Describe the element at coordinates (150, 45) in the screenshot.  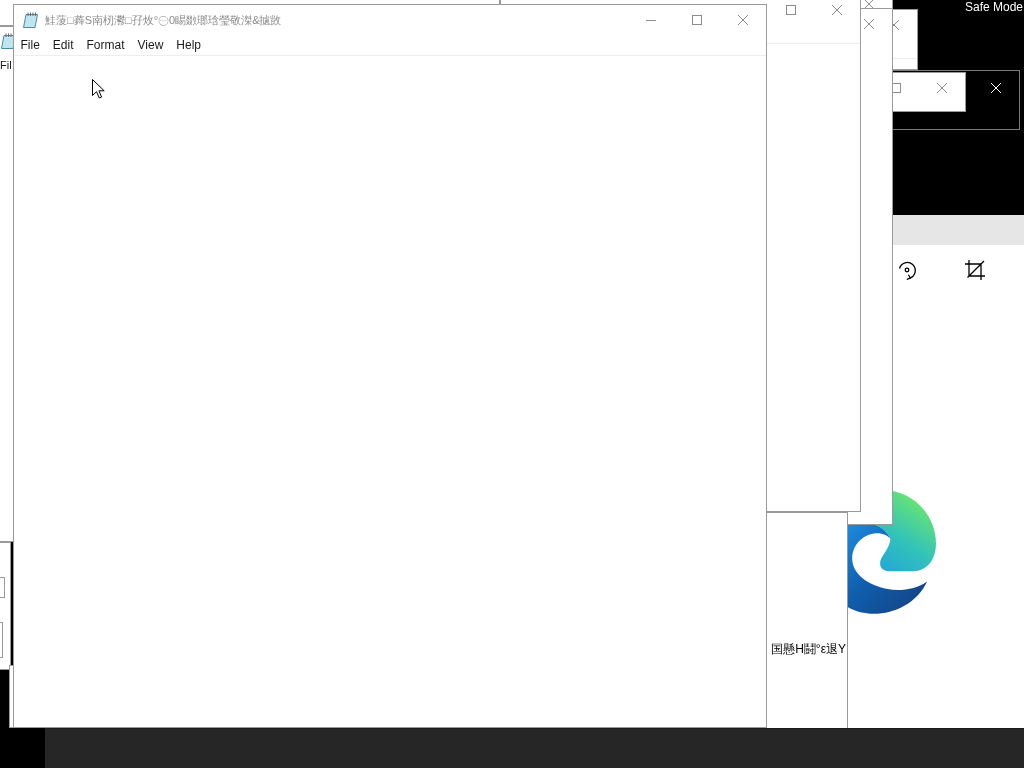
I see `menu-item: View` at that location.